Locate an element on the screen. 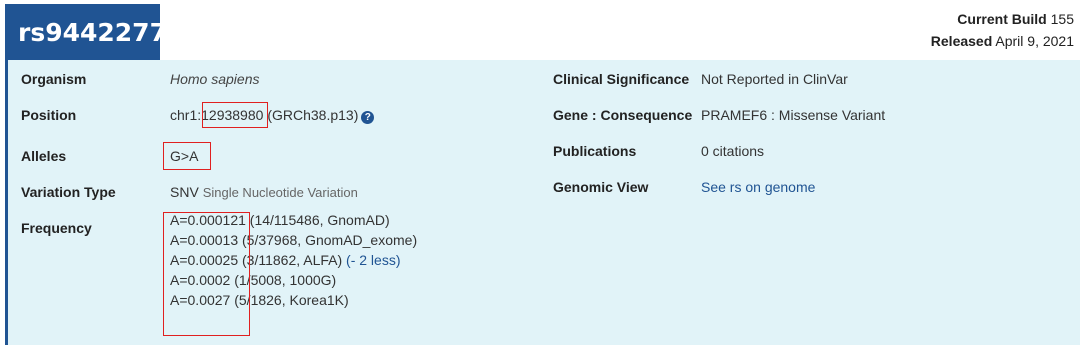 This screenshot has height=345, width=1080. gene-consequence-label: Gene : Consequence is located at coordinates (623, 115).